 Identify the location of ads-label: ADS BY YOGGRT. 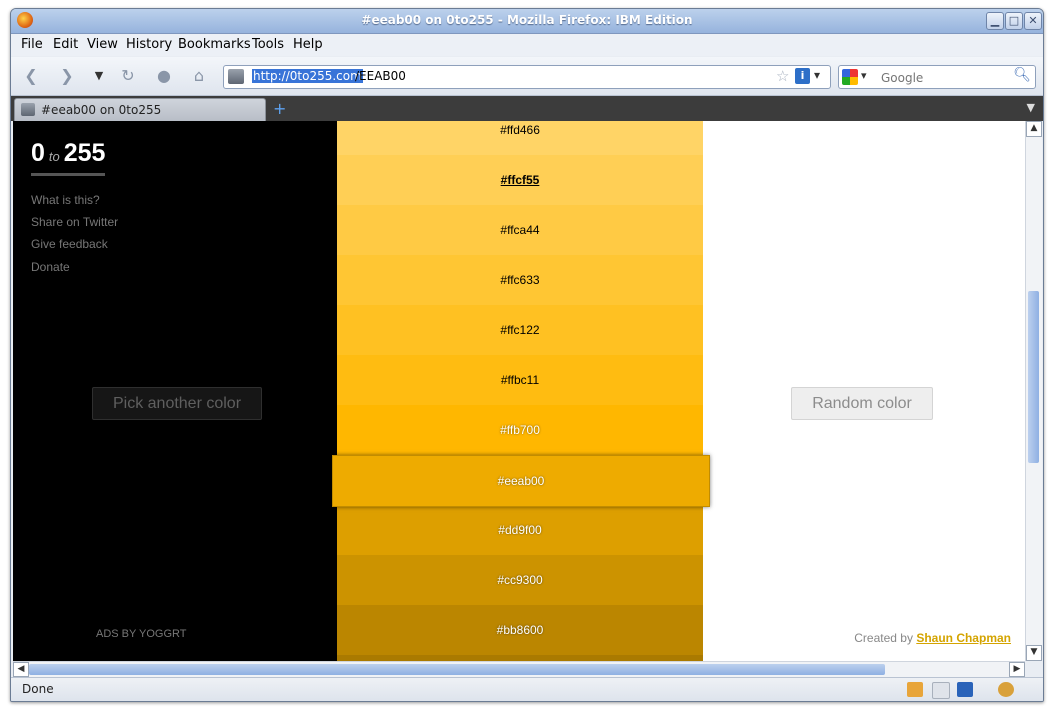
(141, 634).